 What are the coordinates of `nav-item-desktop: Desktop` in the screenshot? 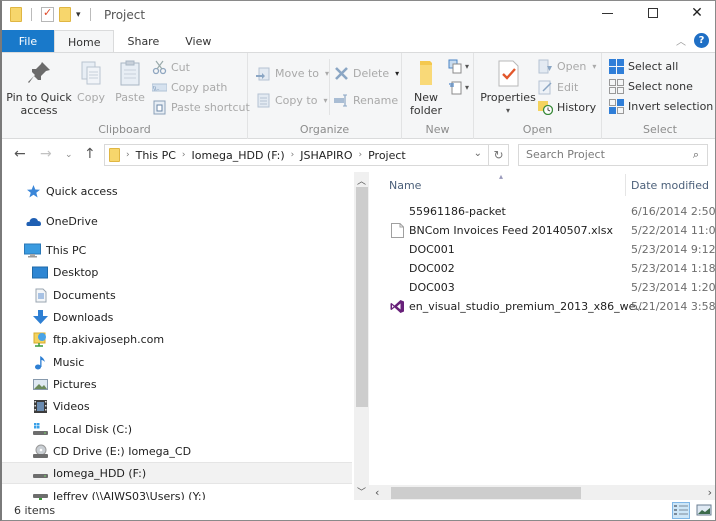 It's located at (177, 272).